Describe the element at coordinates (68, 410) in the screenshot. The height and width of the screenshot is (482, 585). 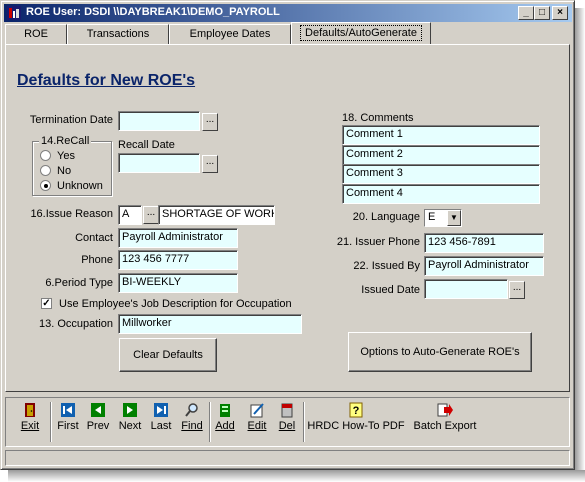
I see `first-icon` at that location.